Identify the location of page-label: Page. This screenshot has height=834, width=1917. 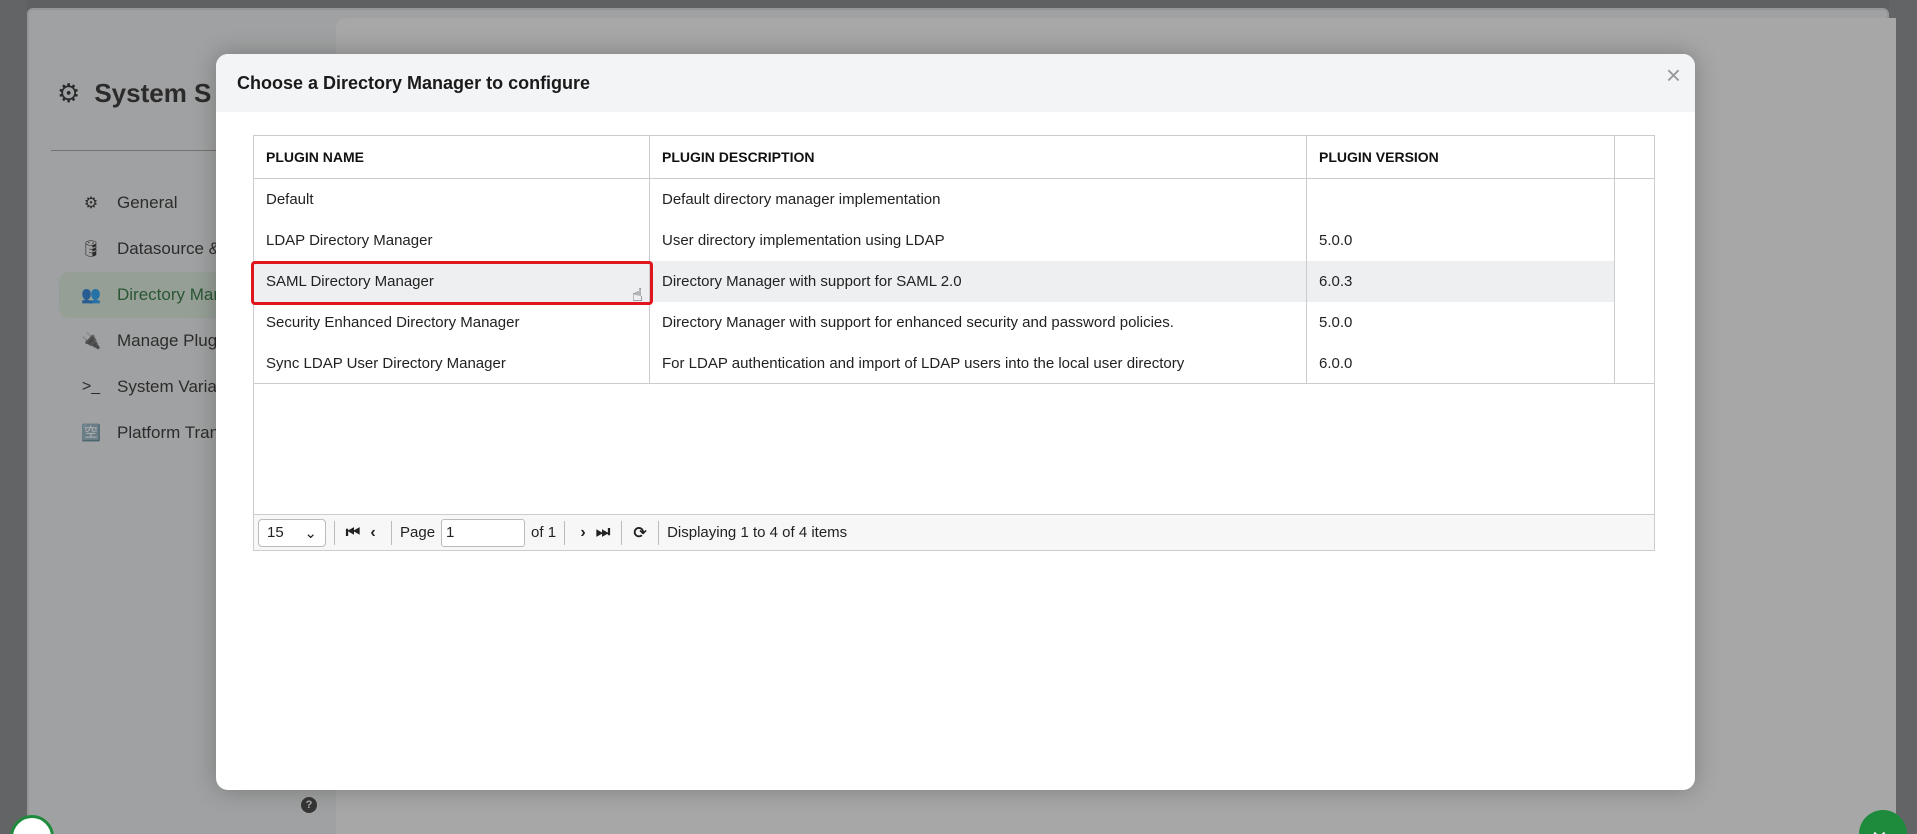
(418, 532).